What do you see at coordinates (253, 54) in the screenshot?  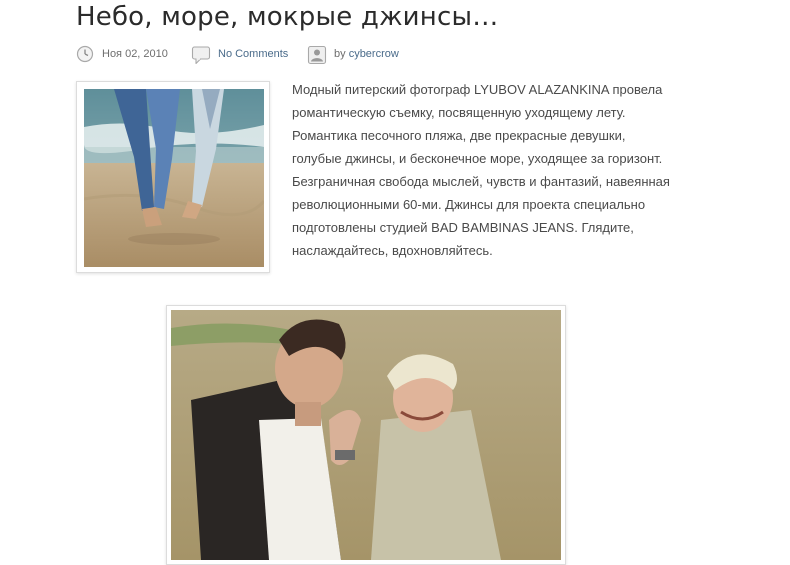 I see `comments-link: No Comments` at bounding box center [253, 54].